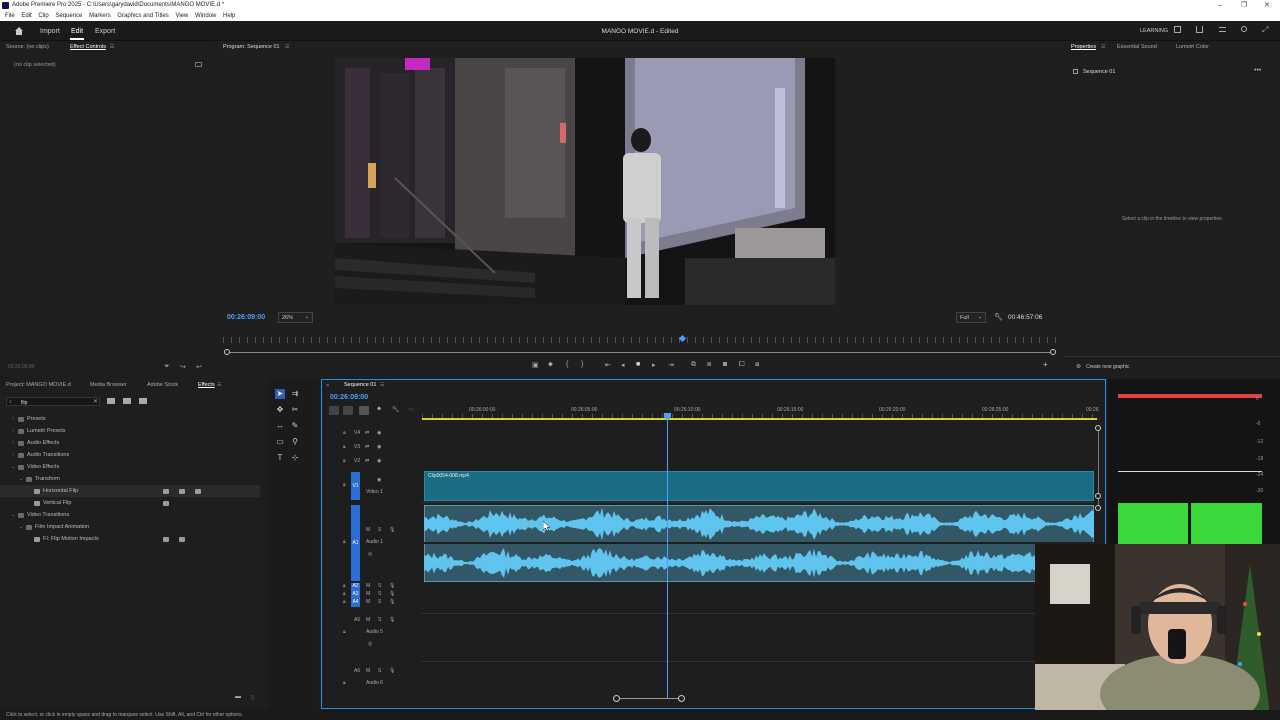 The height and width of the screenshot is (720, 1280). Describe the element at coordinates (43, 16) in the screenshot. I see `menu-clip: Clip` at that location.